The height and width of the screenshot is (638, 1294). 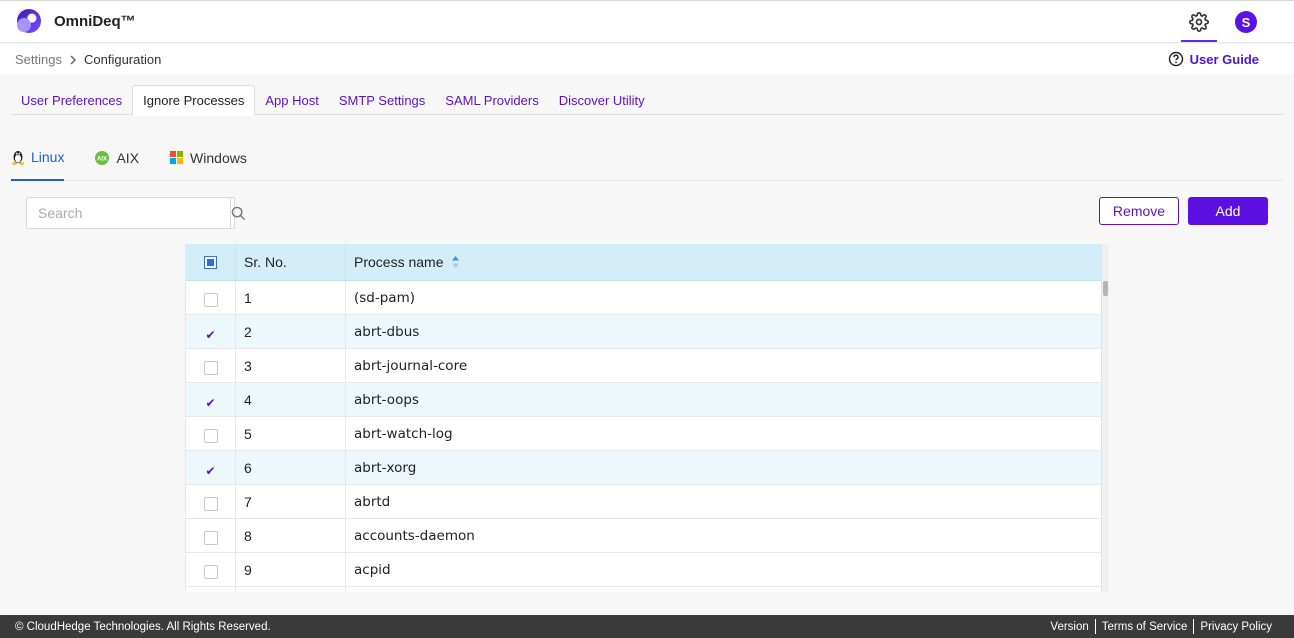 I want to click on add-button: Add, so click(x=1228, y=211).